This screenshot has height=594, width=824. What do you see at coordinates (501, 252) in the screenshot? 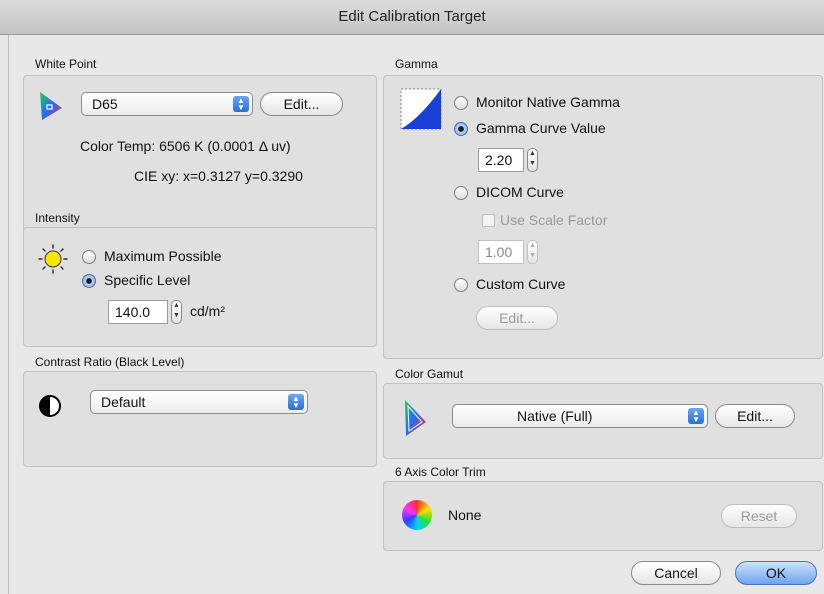
I see `scale-factor-field: 1.00` at bounding box center [501, 252].